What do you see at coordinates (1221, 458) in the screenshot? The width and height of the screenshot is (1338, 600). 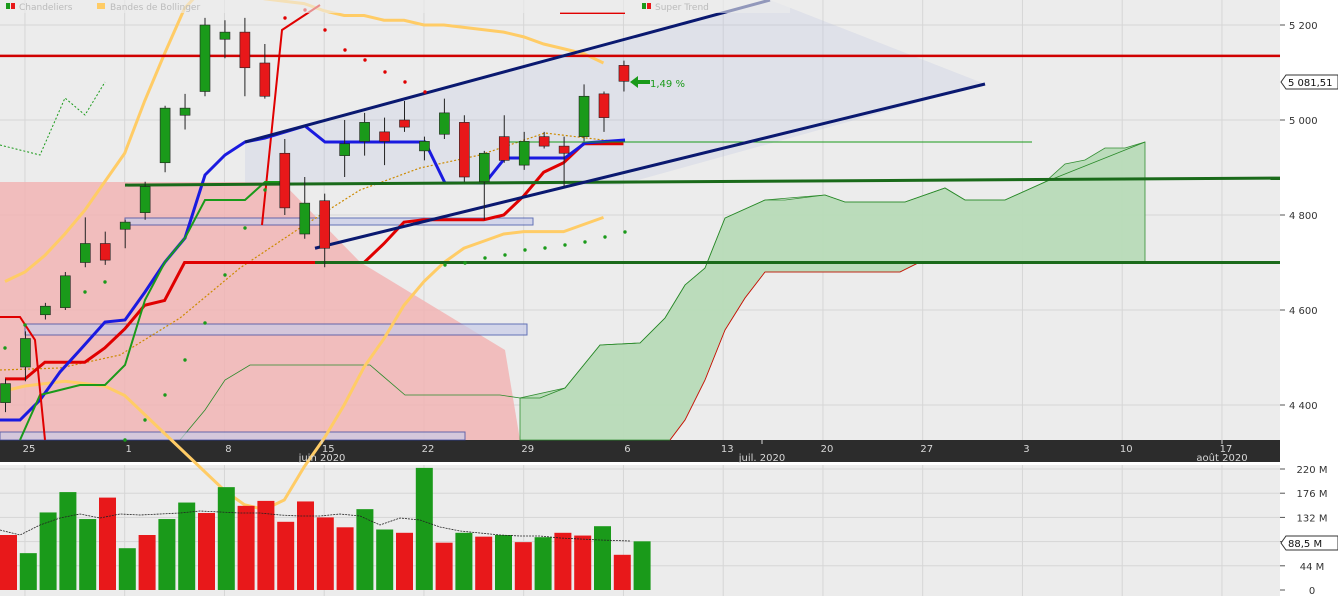 I see `x-month-label-2: août 2020` at bounding box center [1221, 458].